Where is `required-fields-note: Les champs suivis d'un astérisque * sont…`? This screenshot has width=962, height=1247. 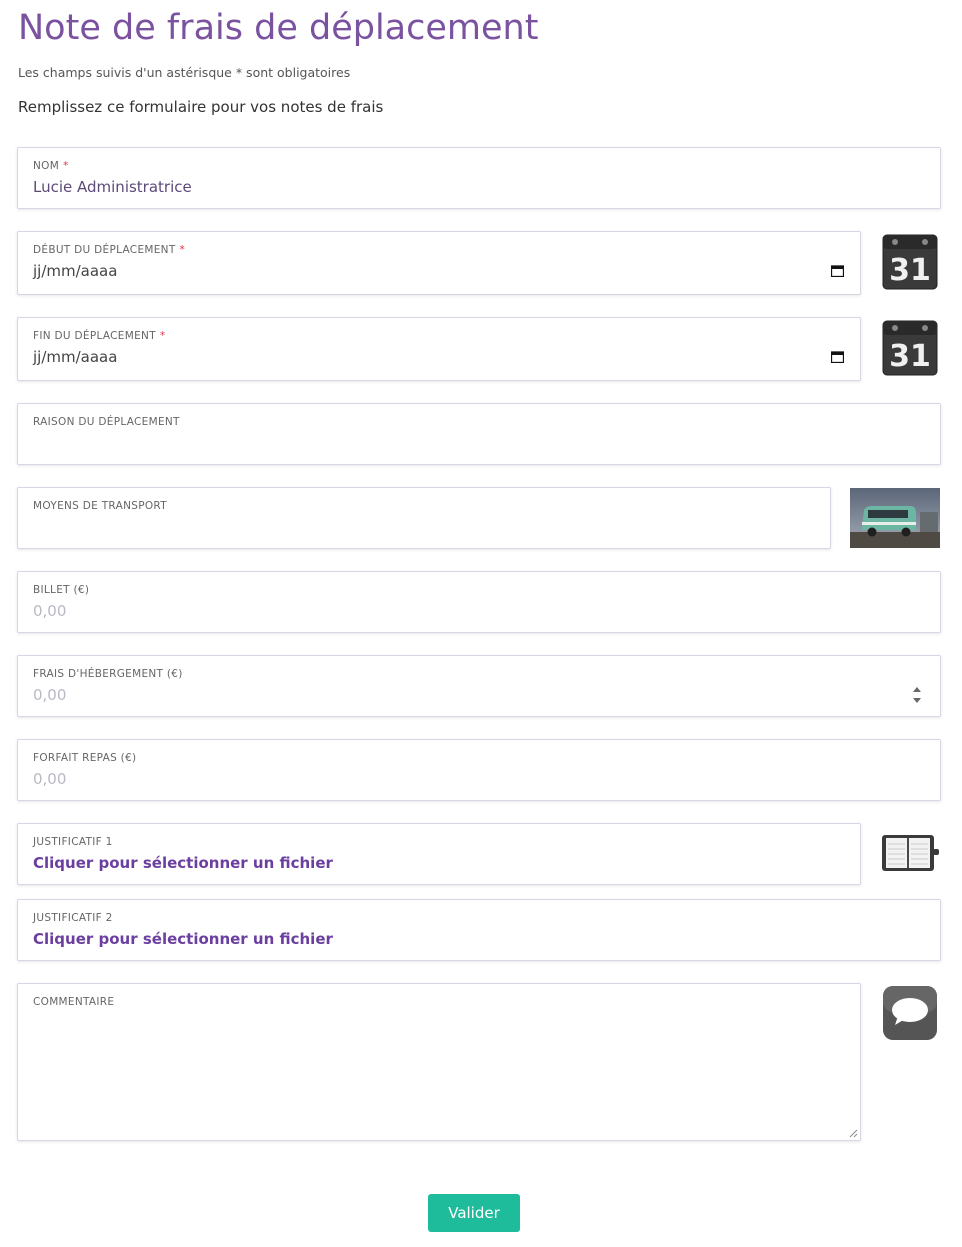
required-fields-note: Les champs suivis d'un astérisque * sont… is located at coordinates (184, 72).